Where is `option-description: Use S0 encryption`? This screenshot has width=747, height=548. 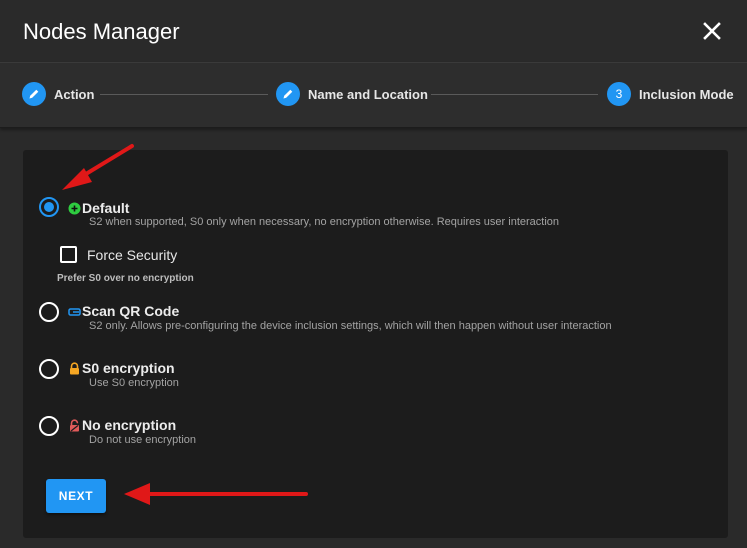
option-description: Use S0 encryption is located at coordinates (134, 383).